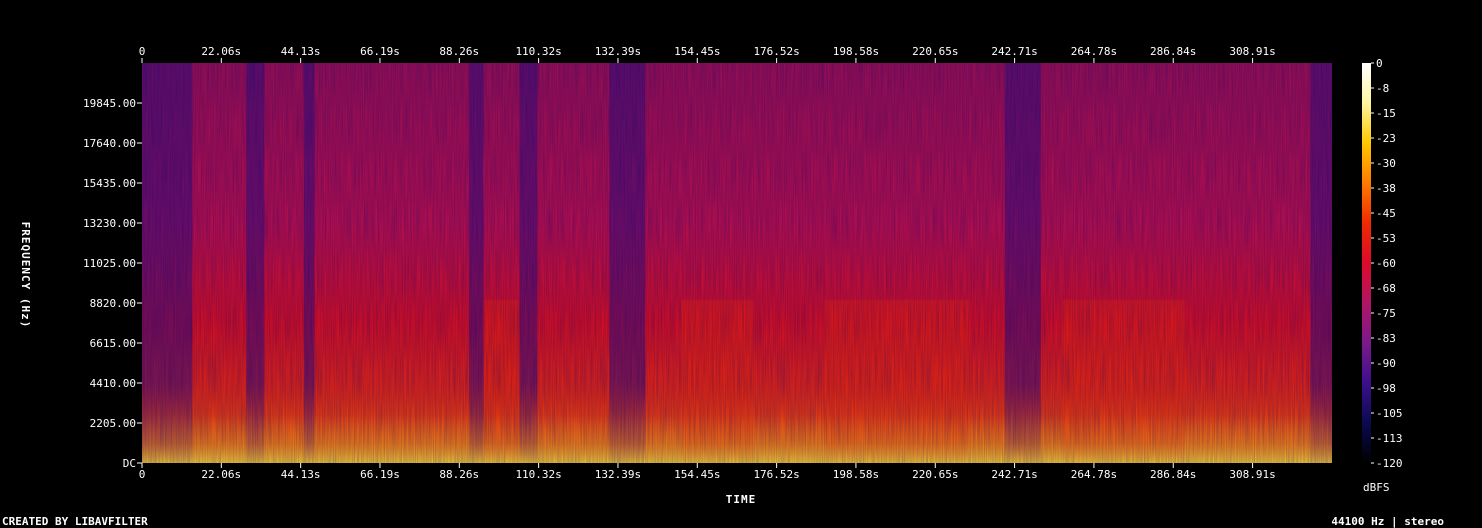 The height and width of the screenshot is (528, 1482). What do you see at coordinates (1252, 51) in the screenshot?
I see `x-tick-label-top: 308.91s` at bounding box center [1252, 51].